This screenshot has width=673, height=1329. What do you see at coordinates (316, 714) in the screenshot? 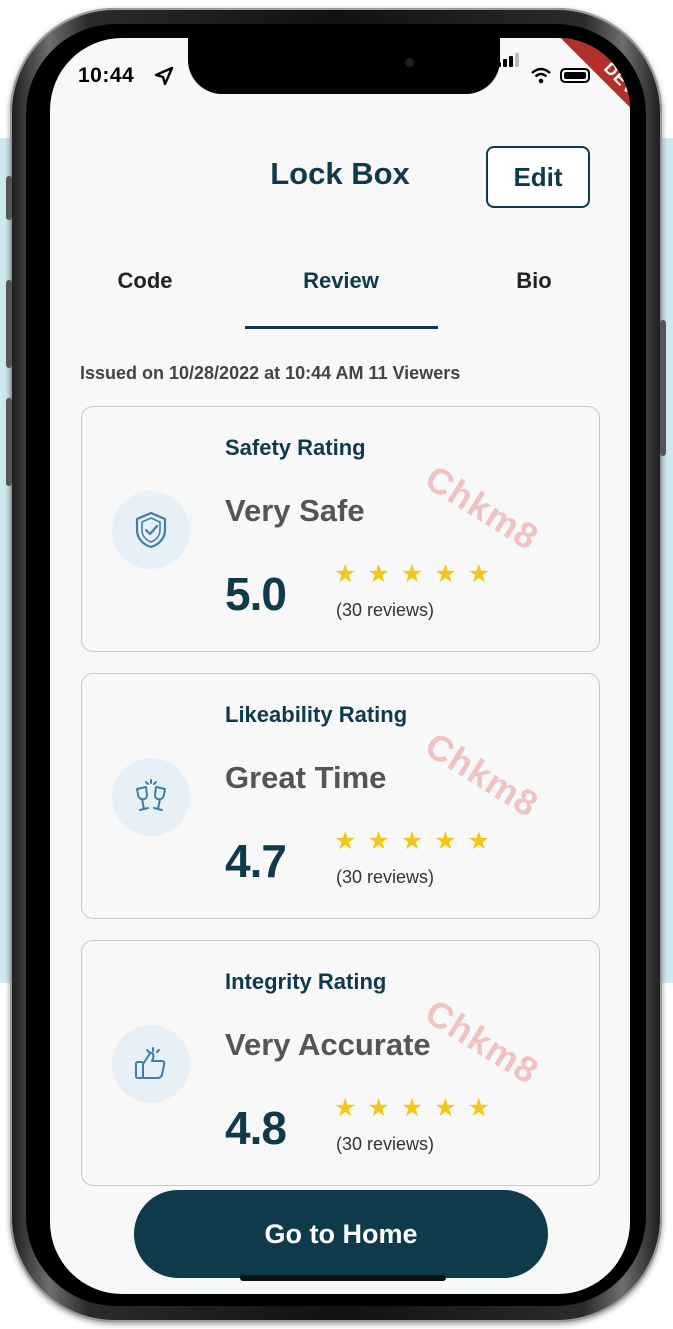
I see `rating-title: Likeability Rating` at bounding box center [316, 714].